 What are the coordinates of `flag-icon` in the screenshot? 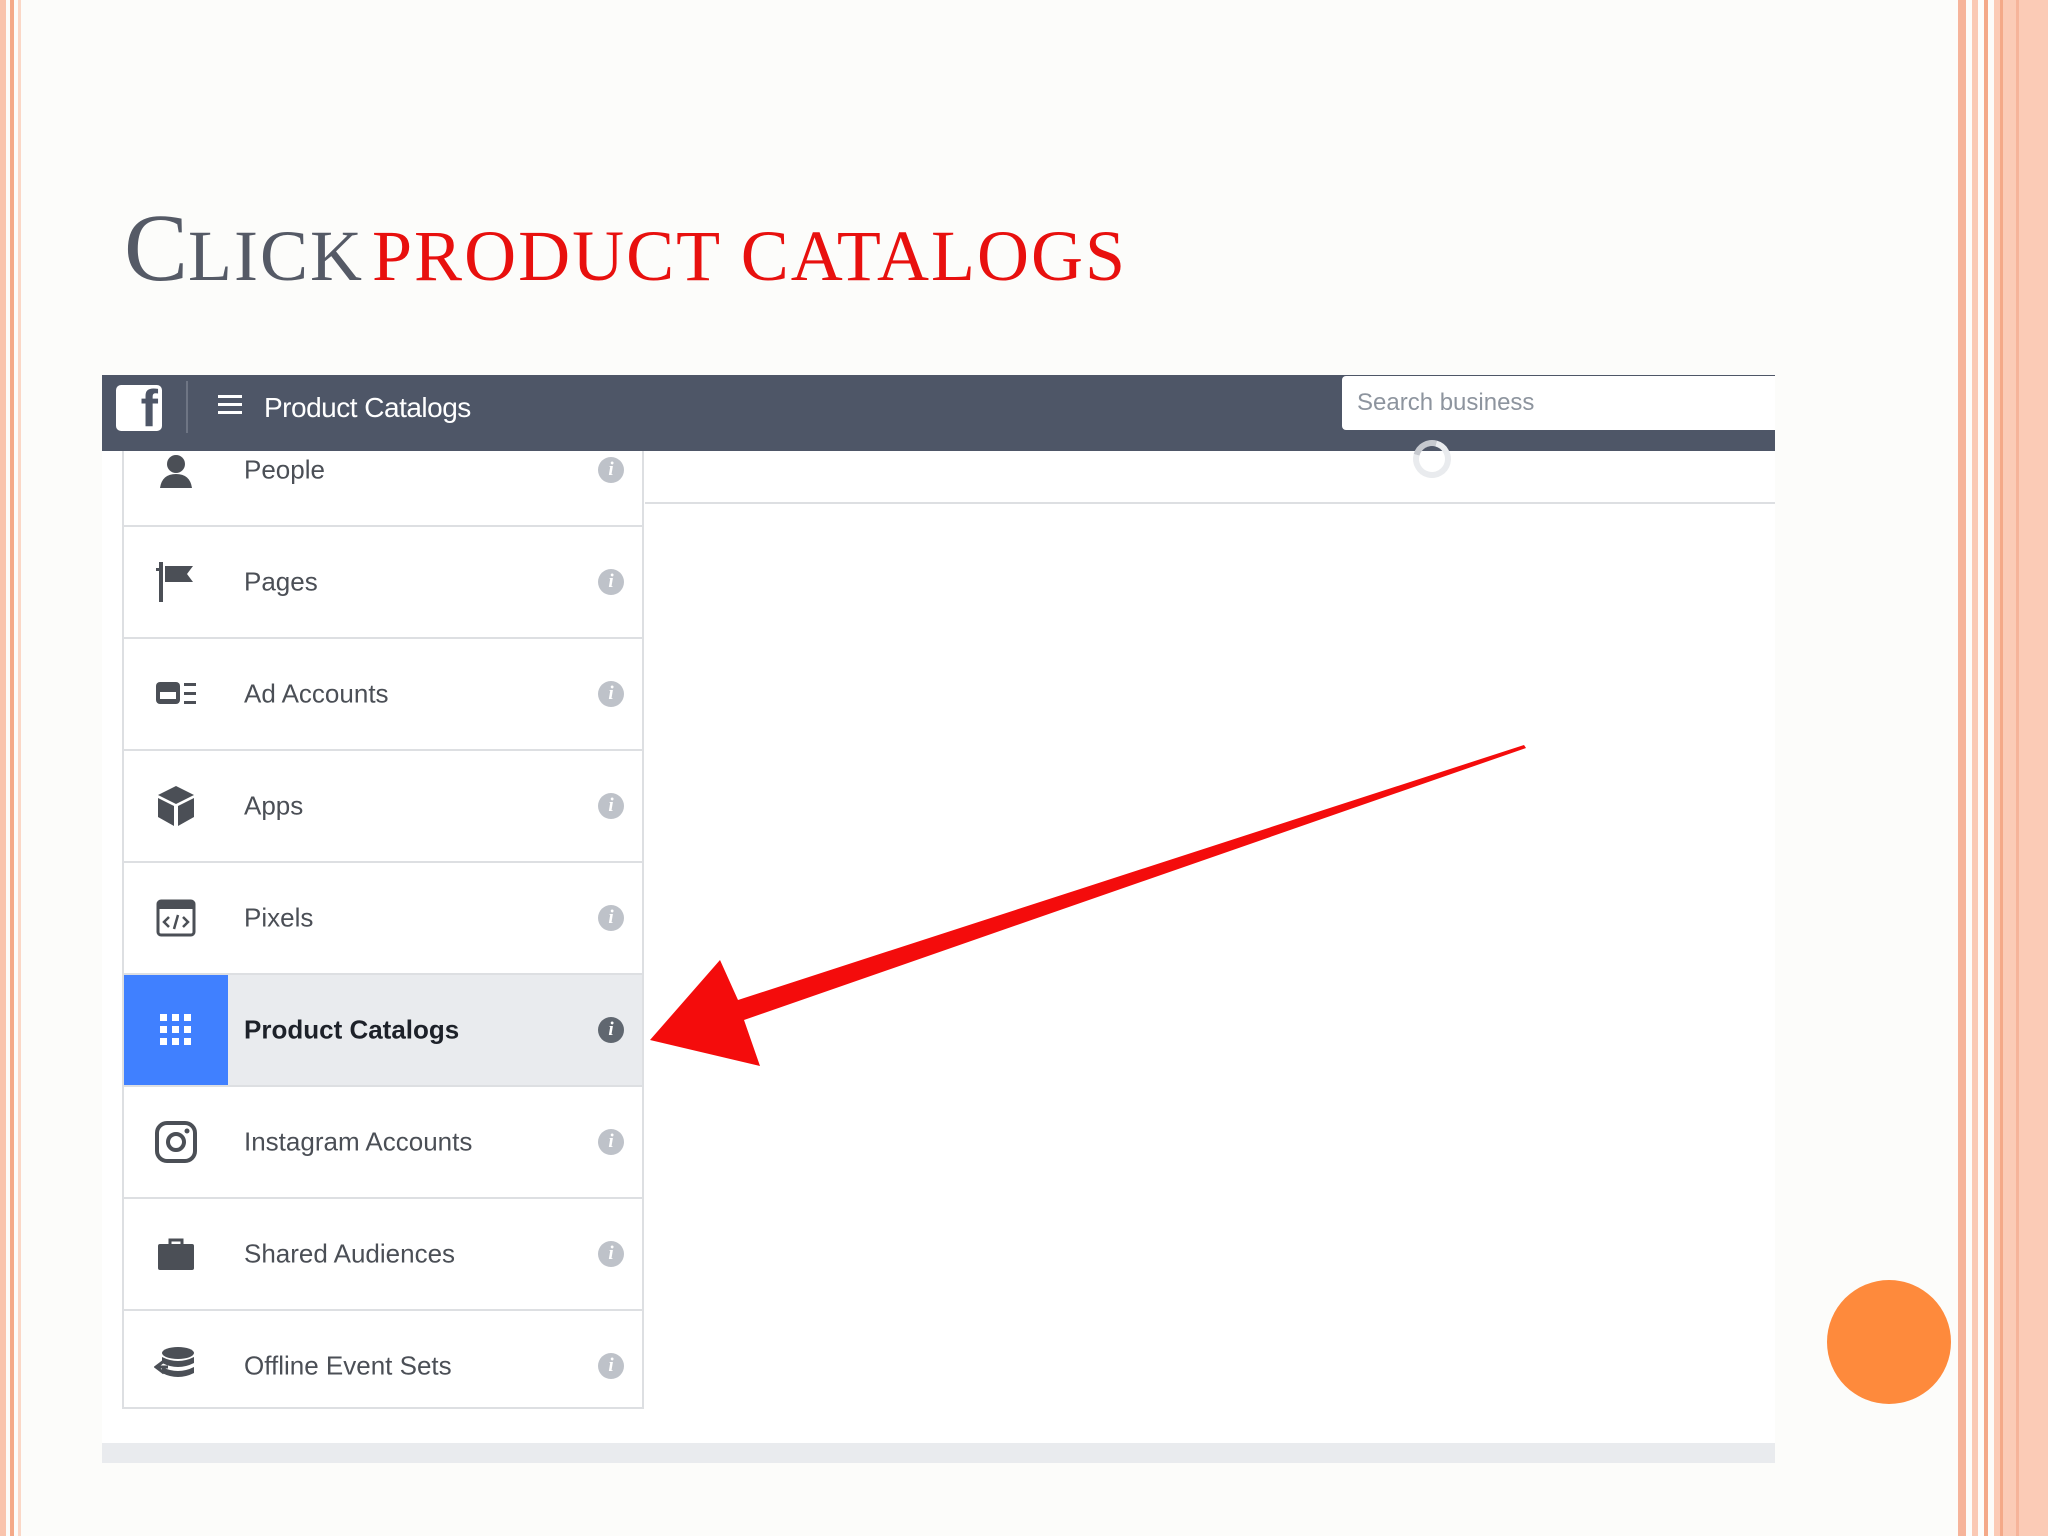 It's located at (176, 582).